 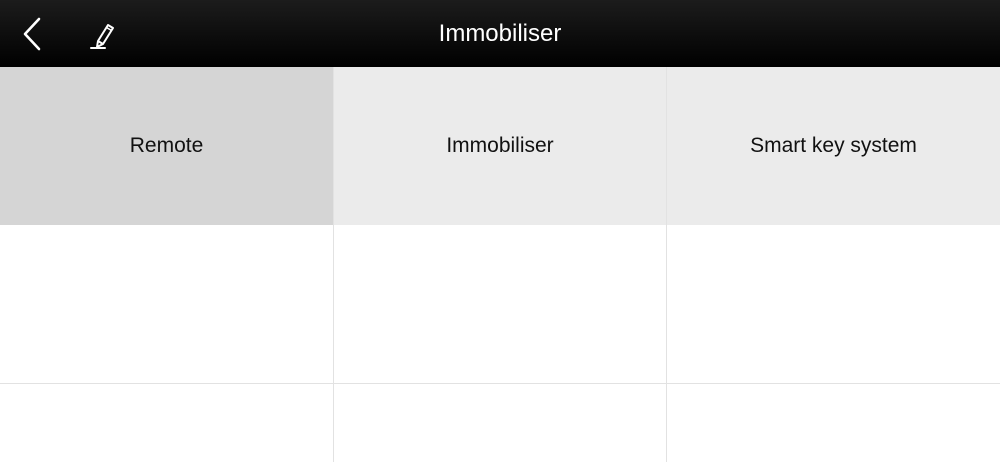 I want to click on edit-button, so click(x=102, y=34).